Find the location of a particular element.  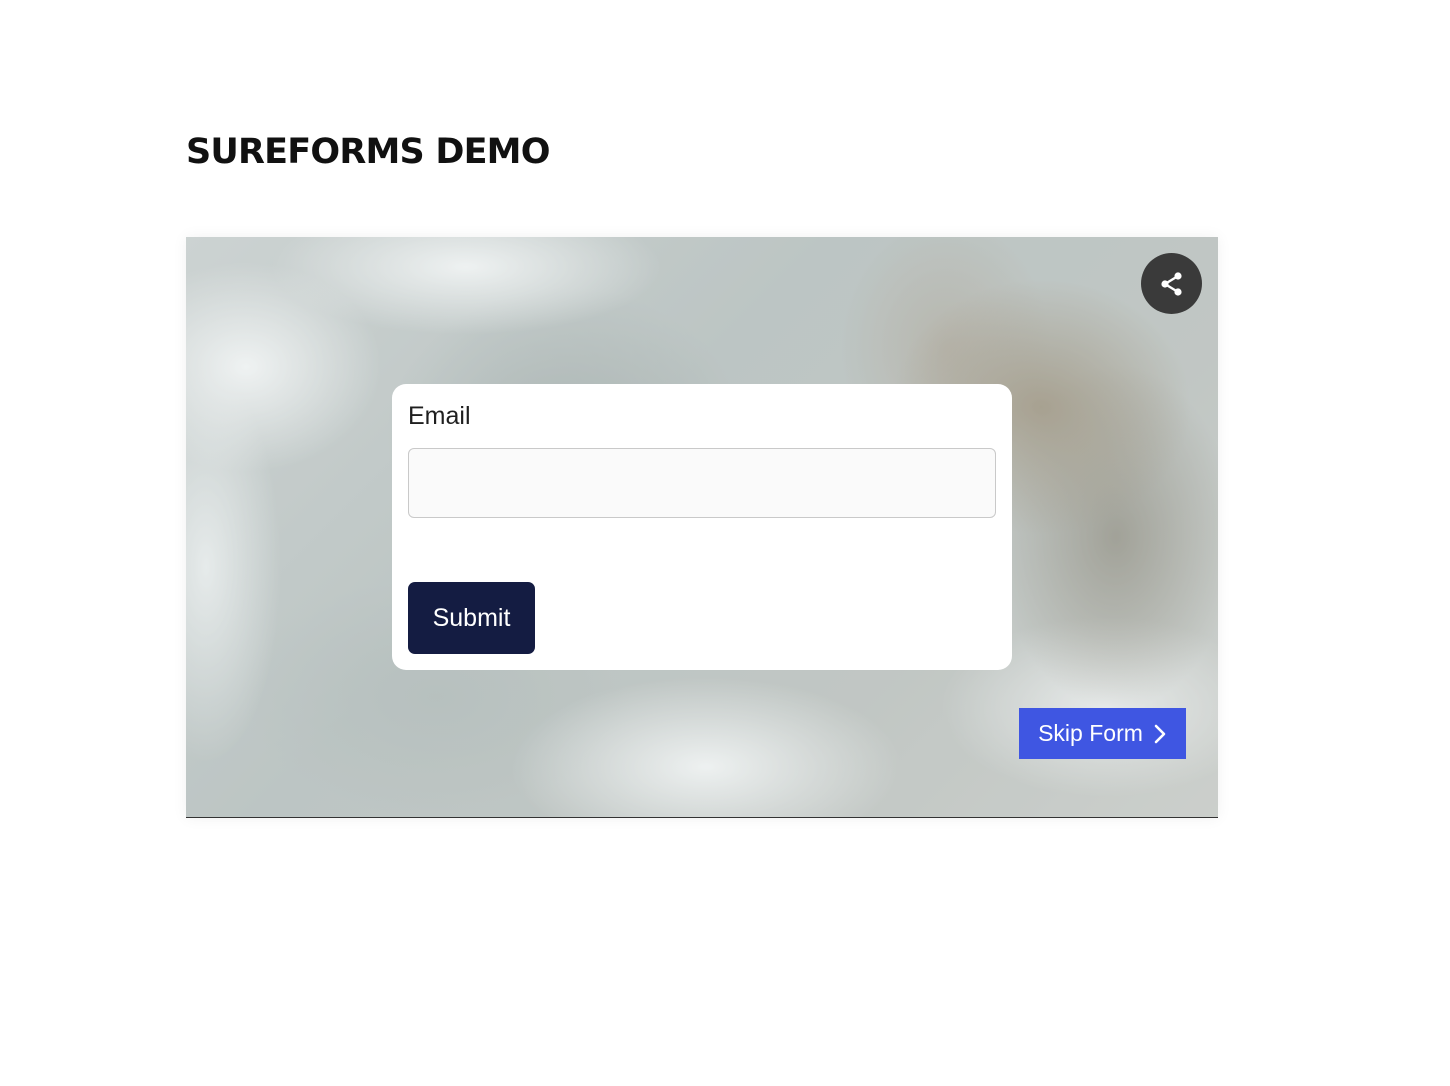

email-field is located at coordinates (702, 483).